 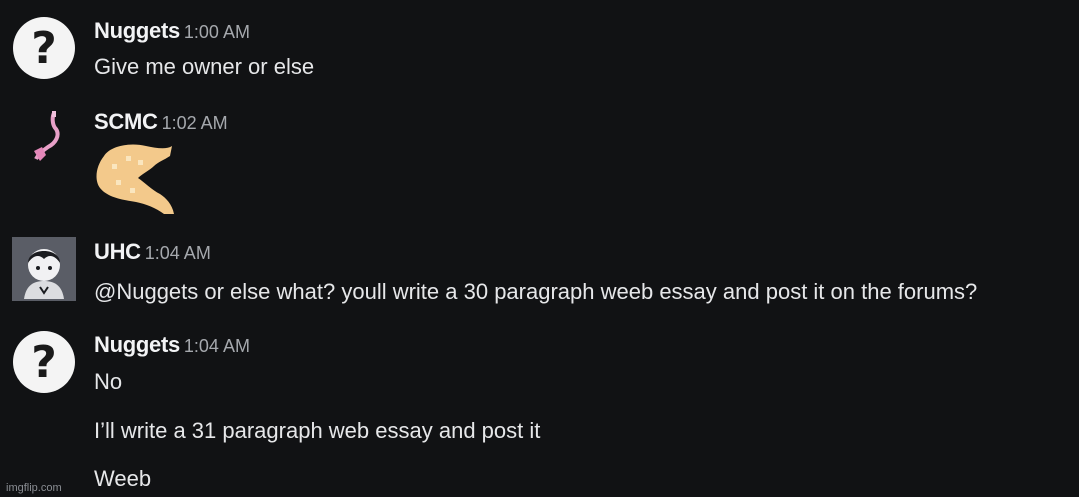 What do you see at coordinates (117, 251) in the screenshot?
I see `author-name: UHC` at bounding box center [117, 251].